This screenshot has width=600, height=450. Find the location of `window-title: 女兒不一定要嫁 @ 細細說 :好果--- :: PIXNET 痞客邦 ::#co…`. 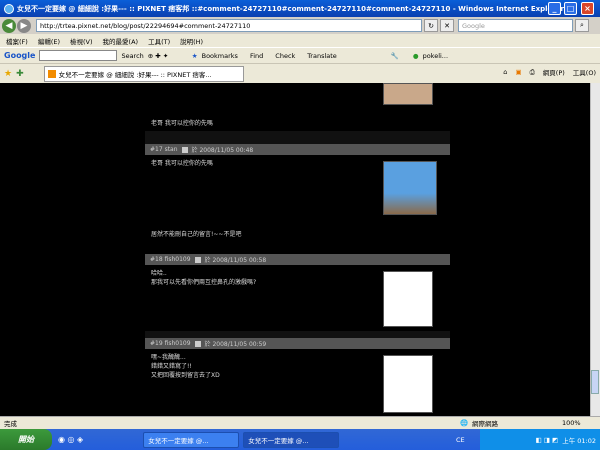

window-title: 女兒不一定要嫁 @ 細細說 :好果--- :: PIXNET 痞客邦 ::#co… is located at coordinates (290, 8).